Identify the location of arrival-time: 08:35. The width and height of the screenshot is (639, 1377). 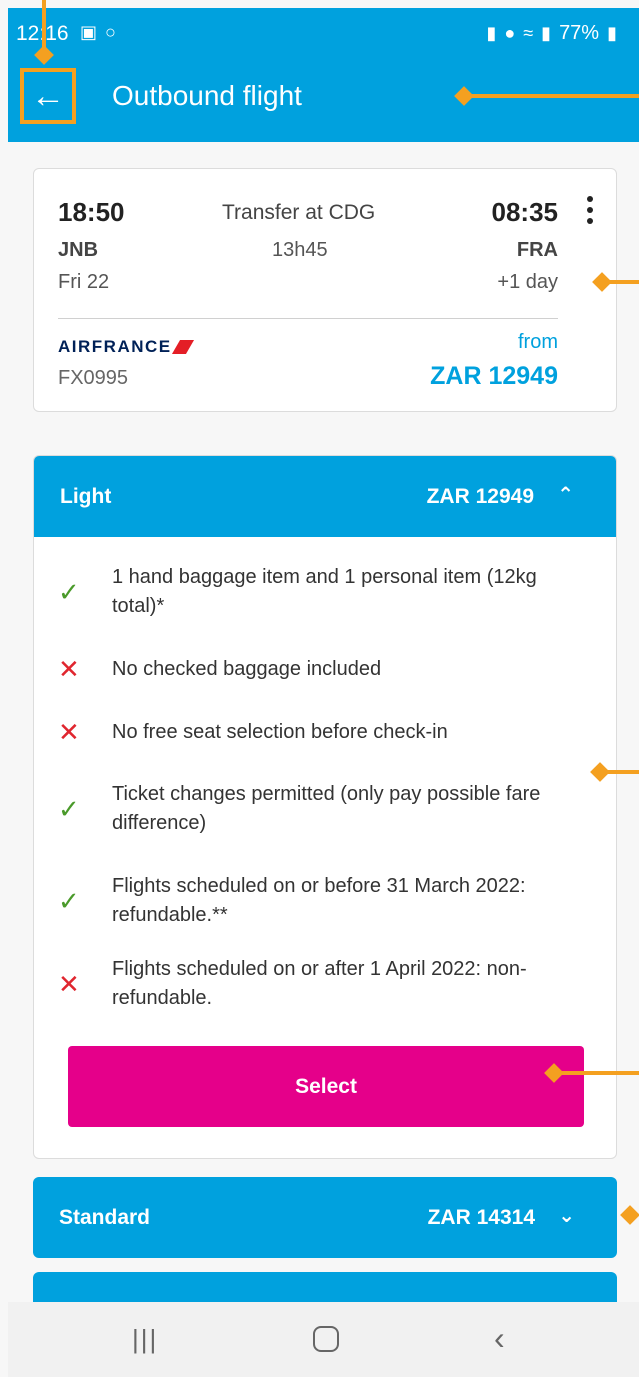
(525, 212).